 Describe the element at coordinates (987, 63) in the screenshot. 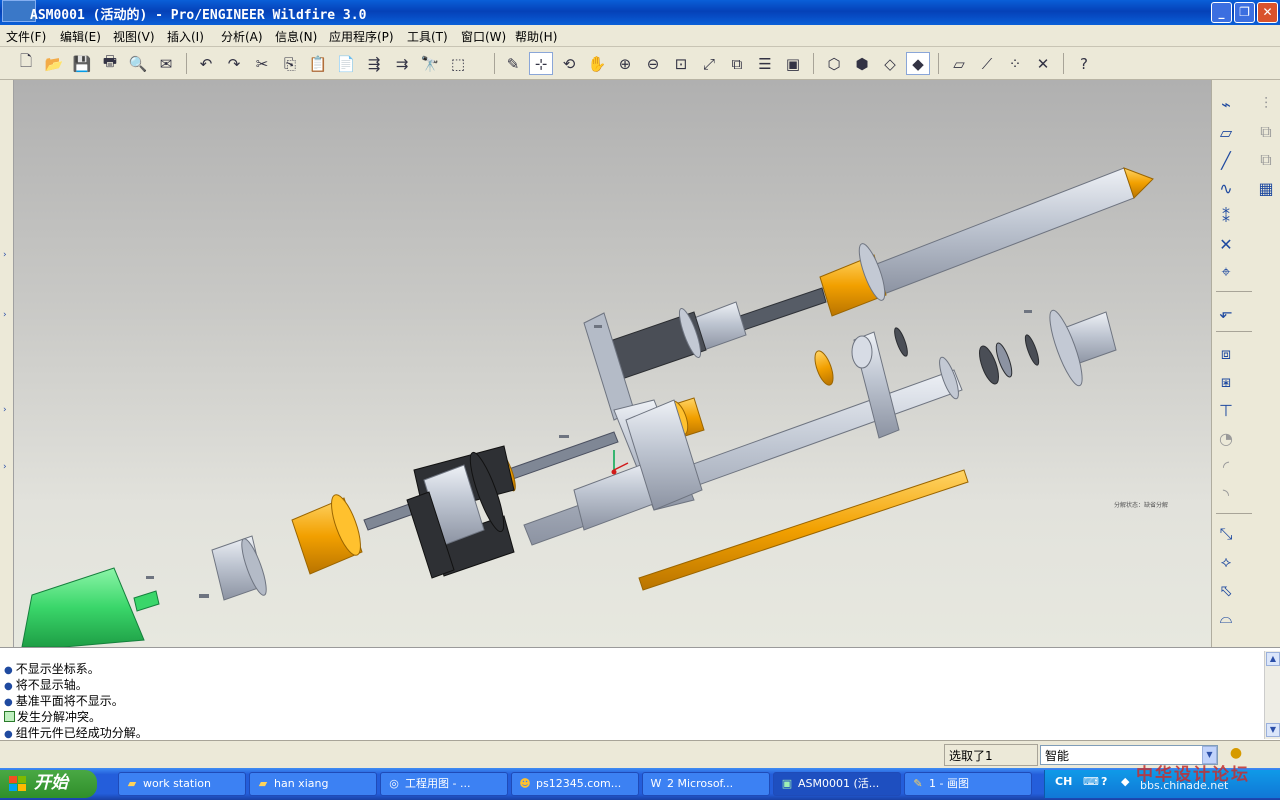

I see `axis-display-icon: ⟋` at that location.